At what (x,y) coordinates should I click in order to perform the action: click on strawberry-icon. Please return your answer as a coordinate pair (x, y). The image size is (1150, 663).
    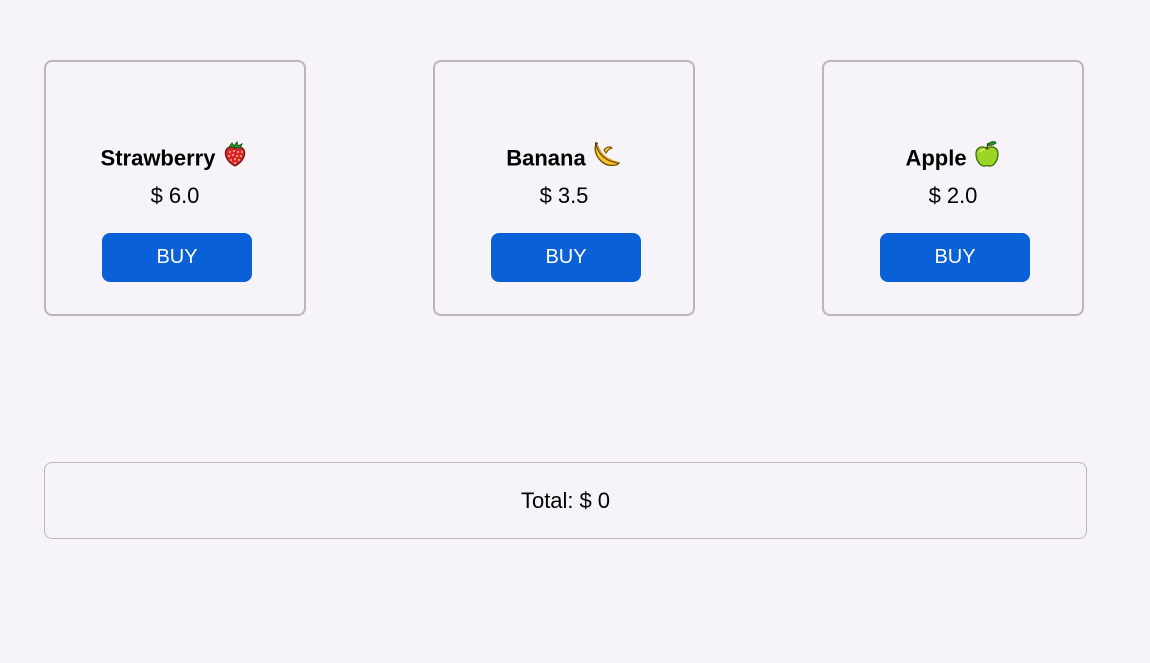
    Looking at the image, I should click on (235, 157).